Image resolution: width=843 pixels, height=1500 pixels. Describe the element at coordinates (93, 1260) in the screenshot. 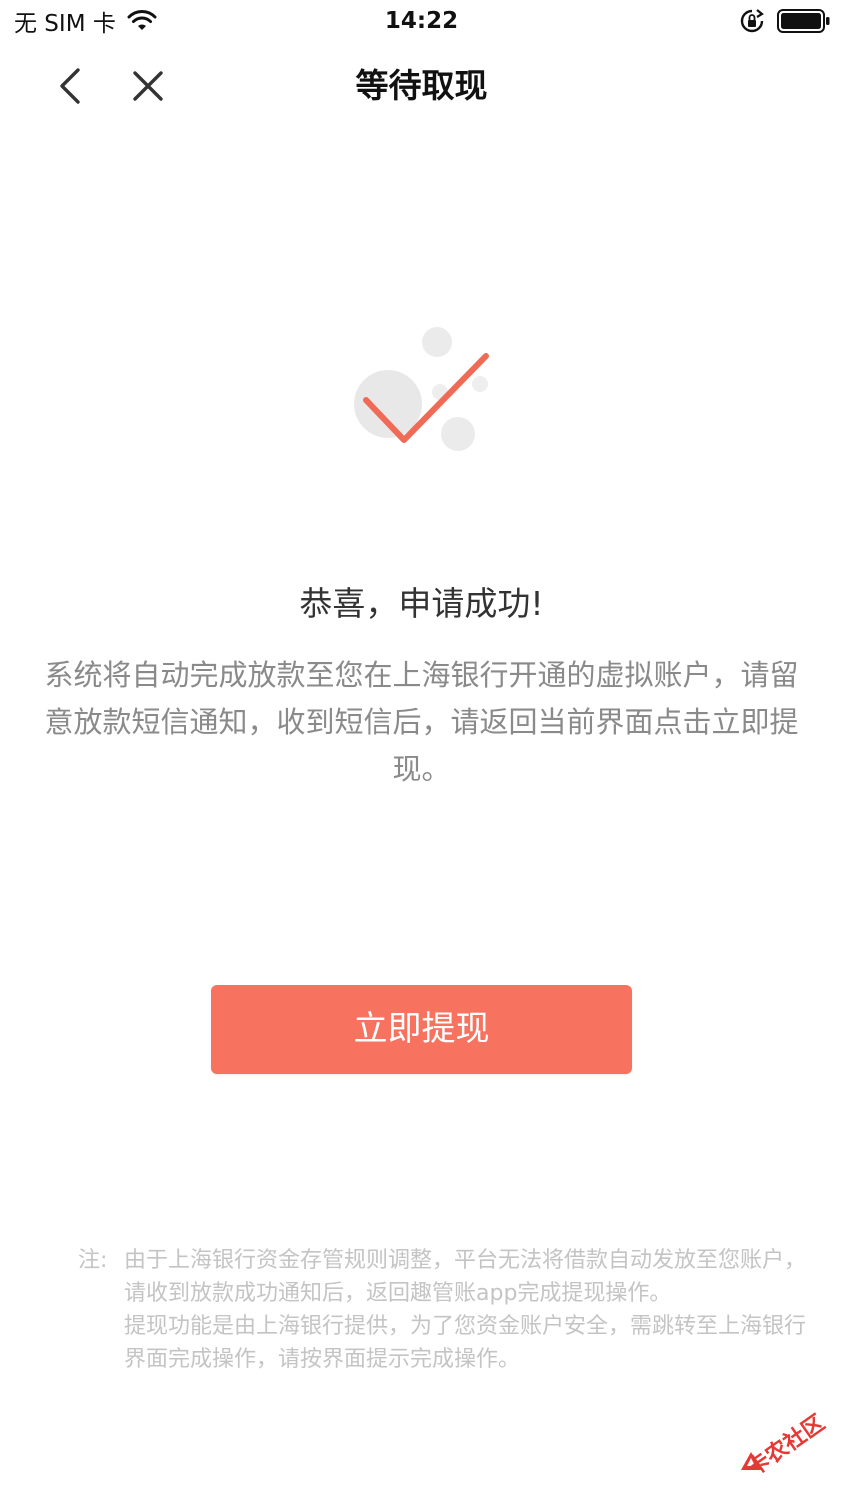

I see `note-label: 注:` at that location.